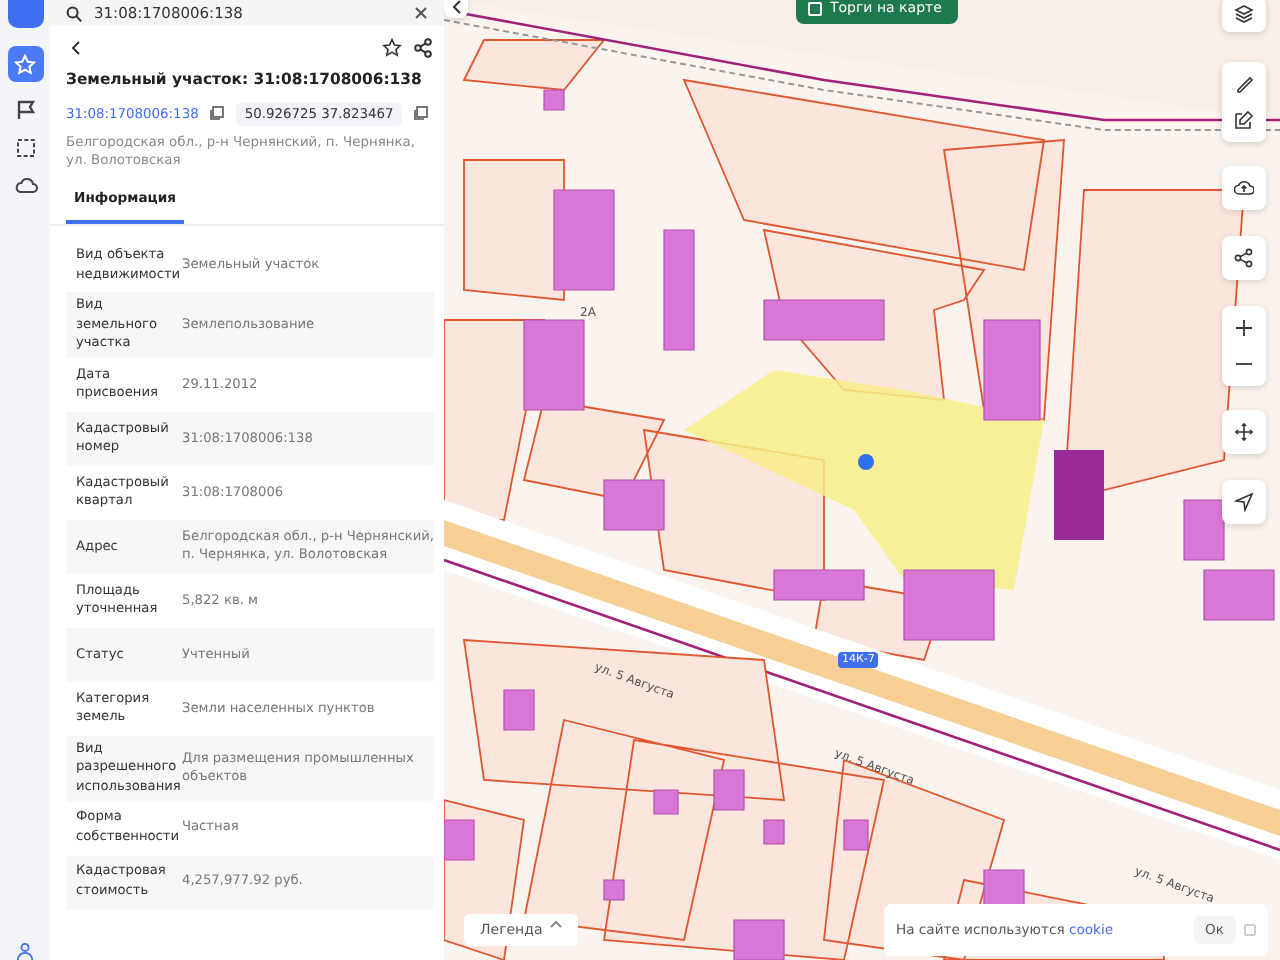  Describe the element at coordinates (1244, 502) in the screenshot. I see `navigation-icon` at that location.